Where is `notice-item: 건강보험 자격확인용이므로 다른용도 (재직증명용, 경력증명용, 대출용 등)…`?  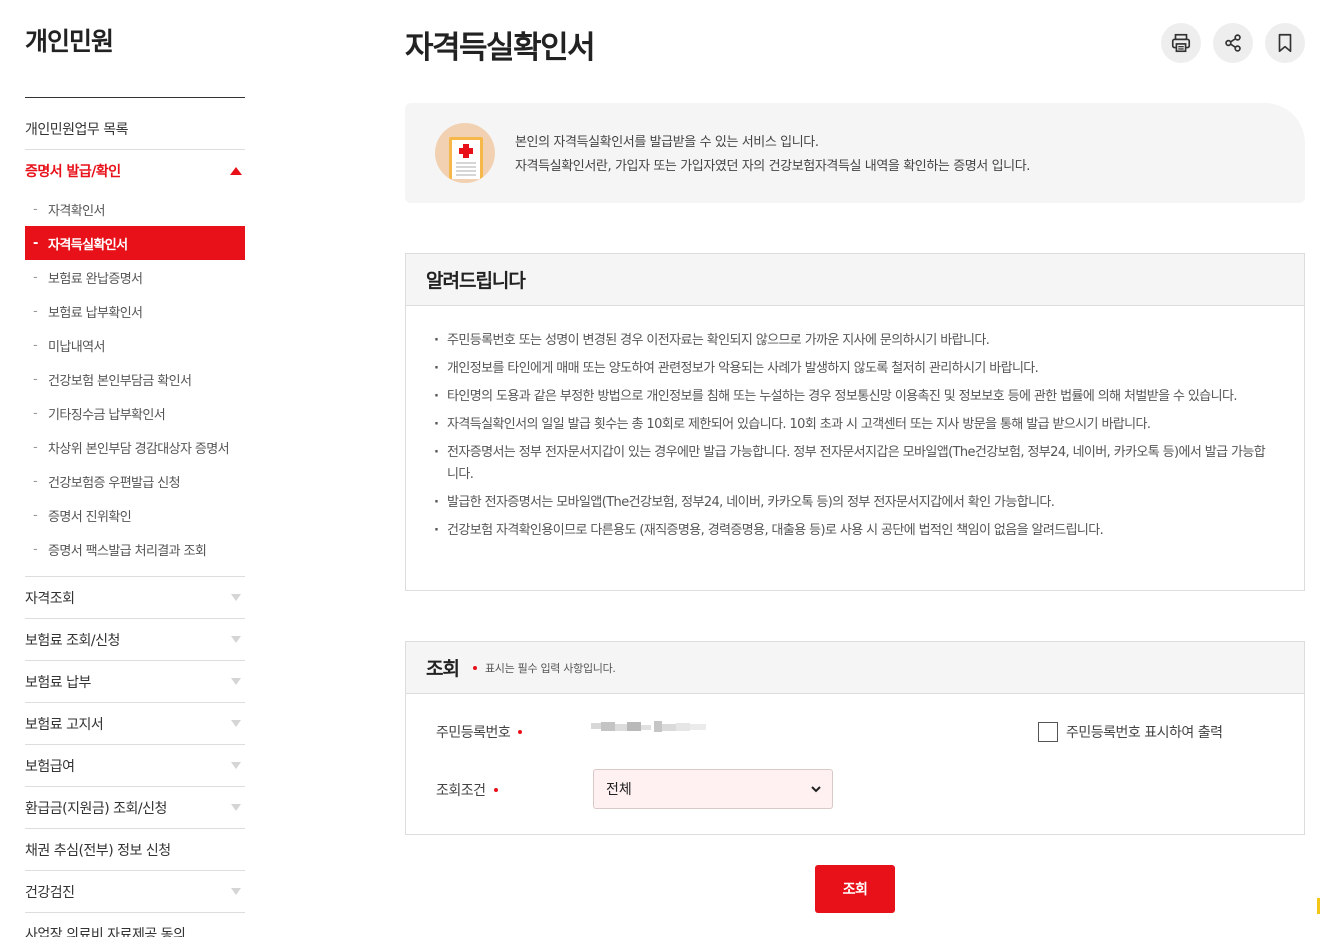 notice-item: 건강보험 자격확인용이므로 다른용도 (재직증명용, 경력증명용, 대출용 등)… is located at coordinates (854, 531).